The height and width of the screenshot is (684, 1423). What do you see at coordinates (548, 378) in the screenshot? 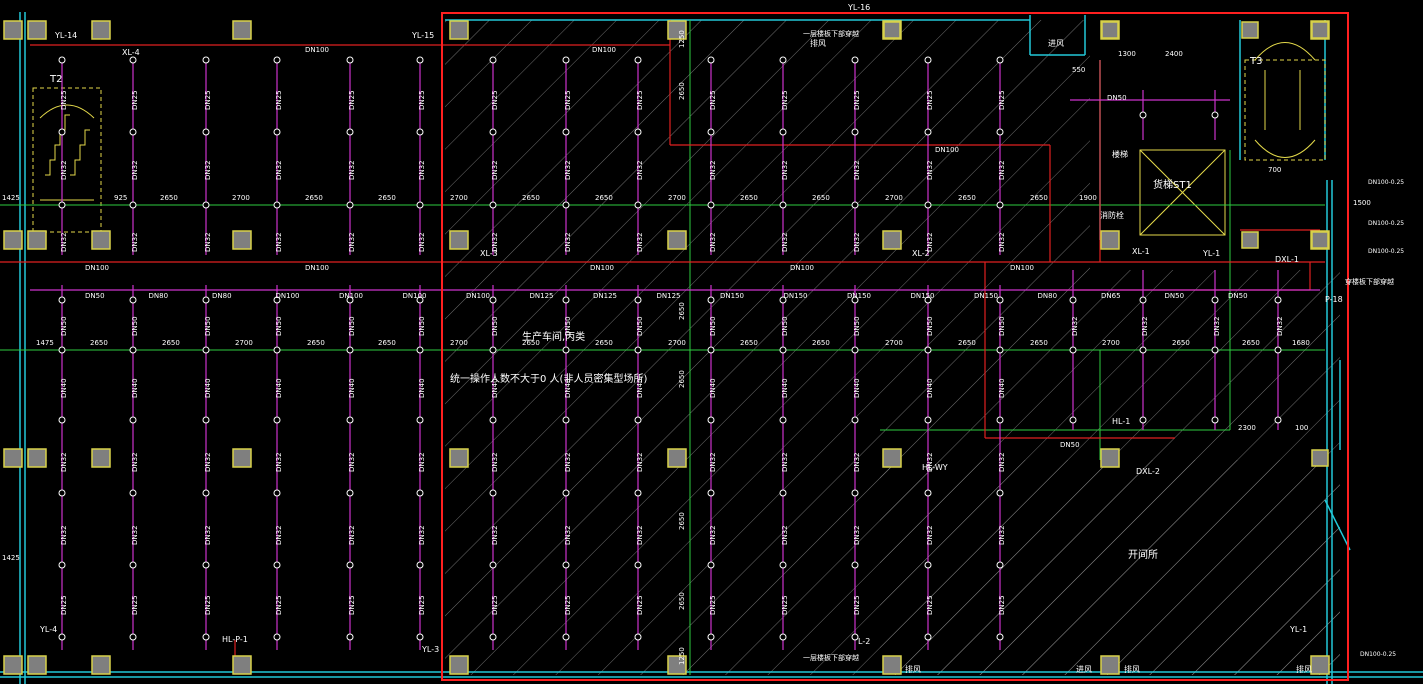
I see `room-occupancy: 统一操作人数不大于0 人(非人员密集型场所)` at bounding box center [548, 378].